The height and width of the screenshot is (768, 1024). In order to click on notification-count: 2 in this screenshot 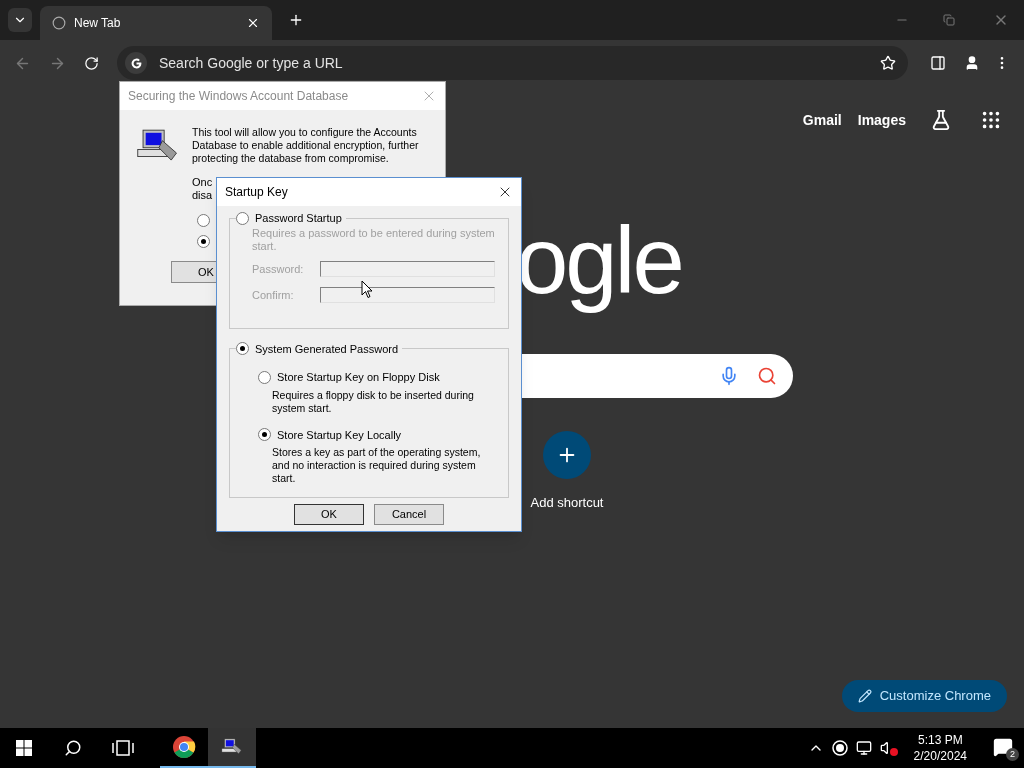, I will do `click(1012, 754)`.